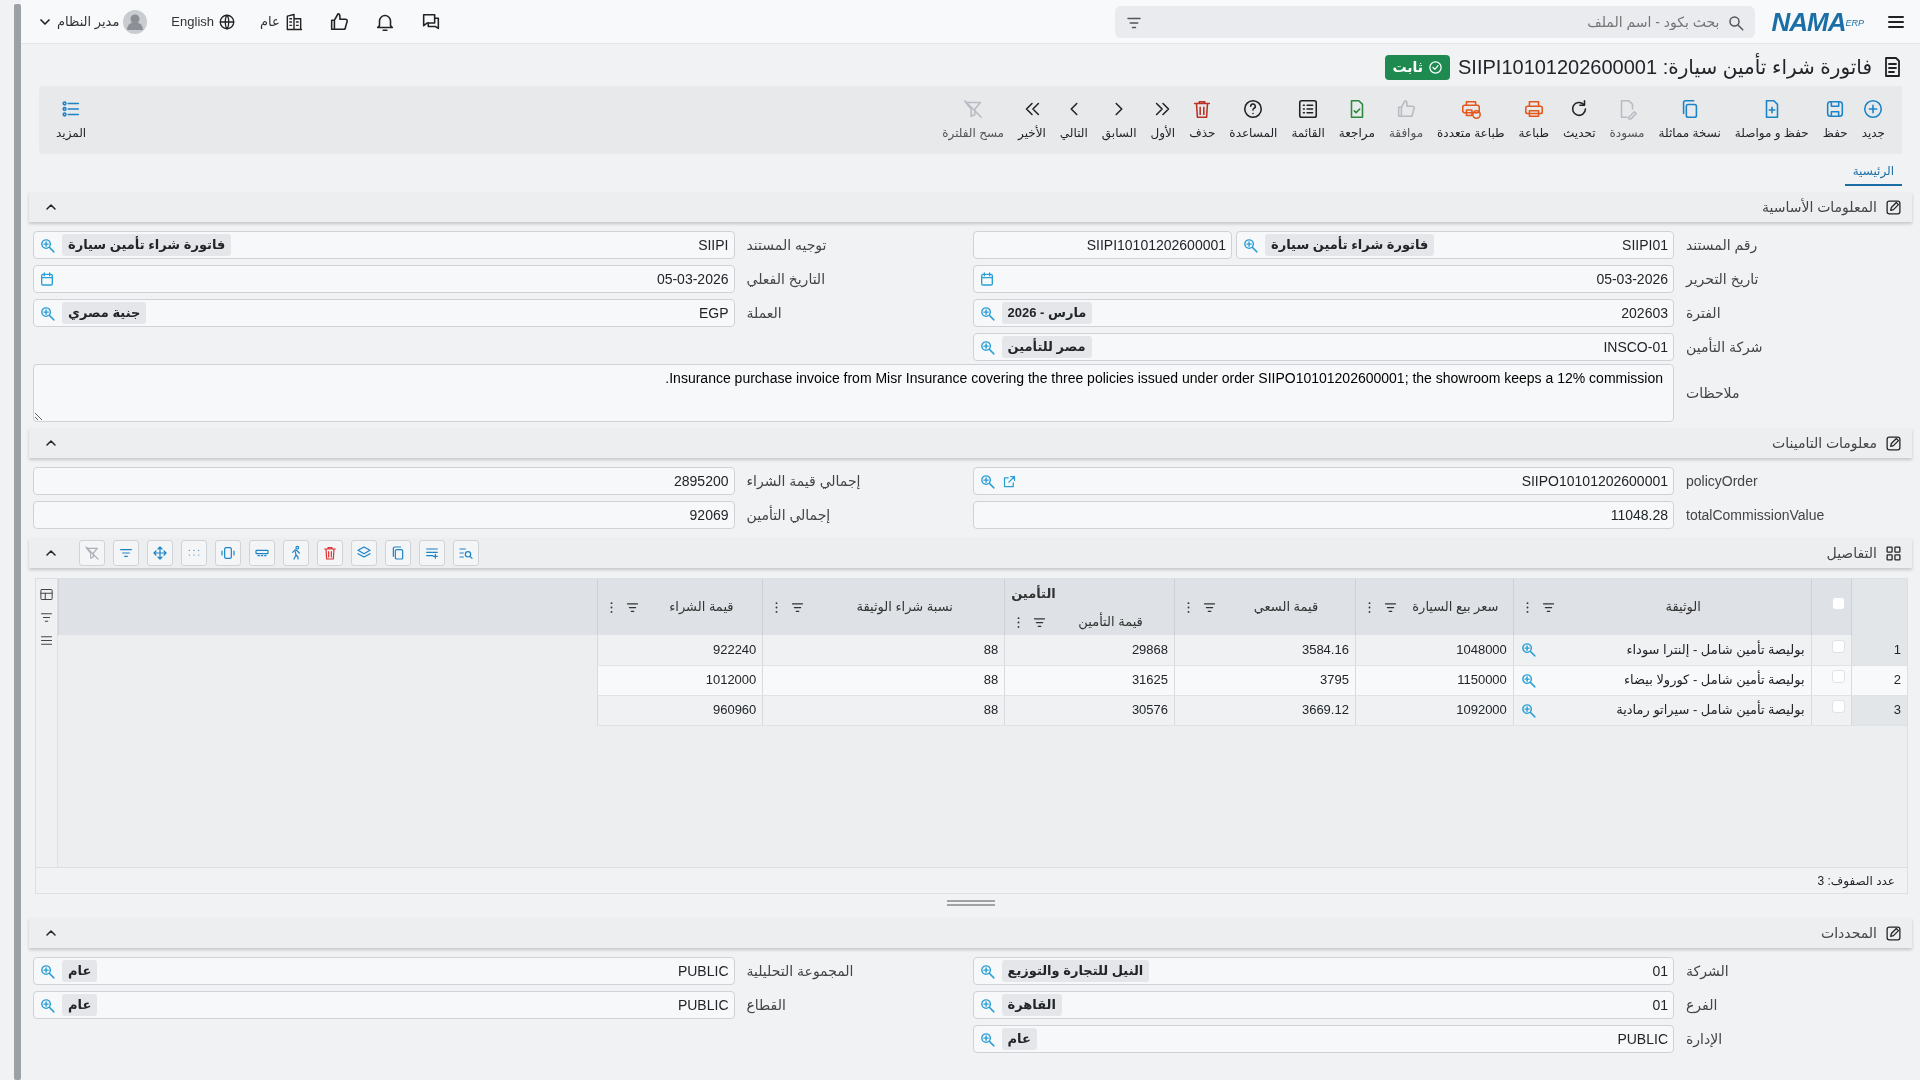  I want to click on toolbar-button: طباعة متعددة, so click(1471, 120).